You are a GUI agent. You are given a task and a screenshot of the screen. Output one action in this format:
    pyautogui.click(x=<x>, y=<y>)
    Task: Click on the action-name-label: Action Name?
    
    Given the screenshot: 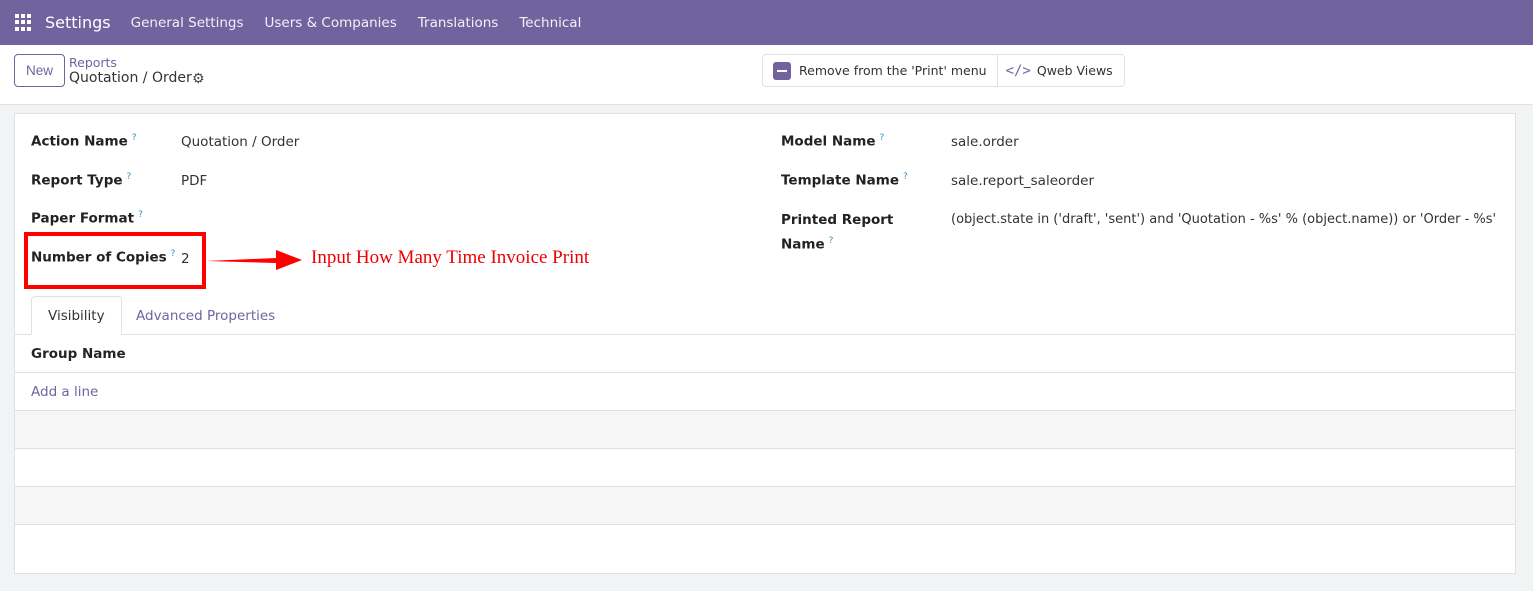 What is the action you would take?
    pyautogui.click(x=84, y=141)
    